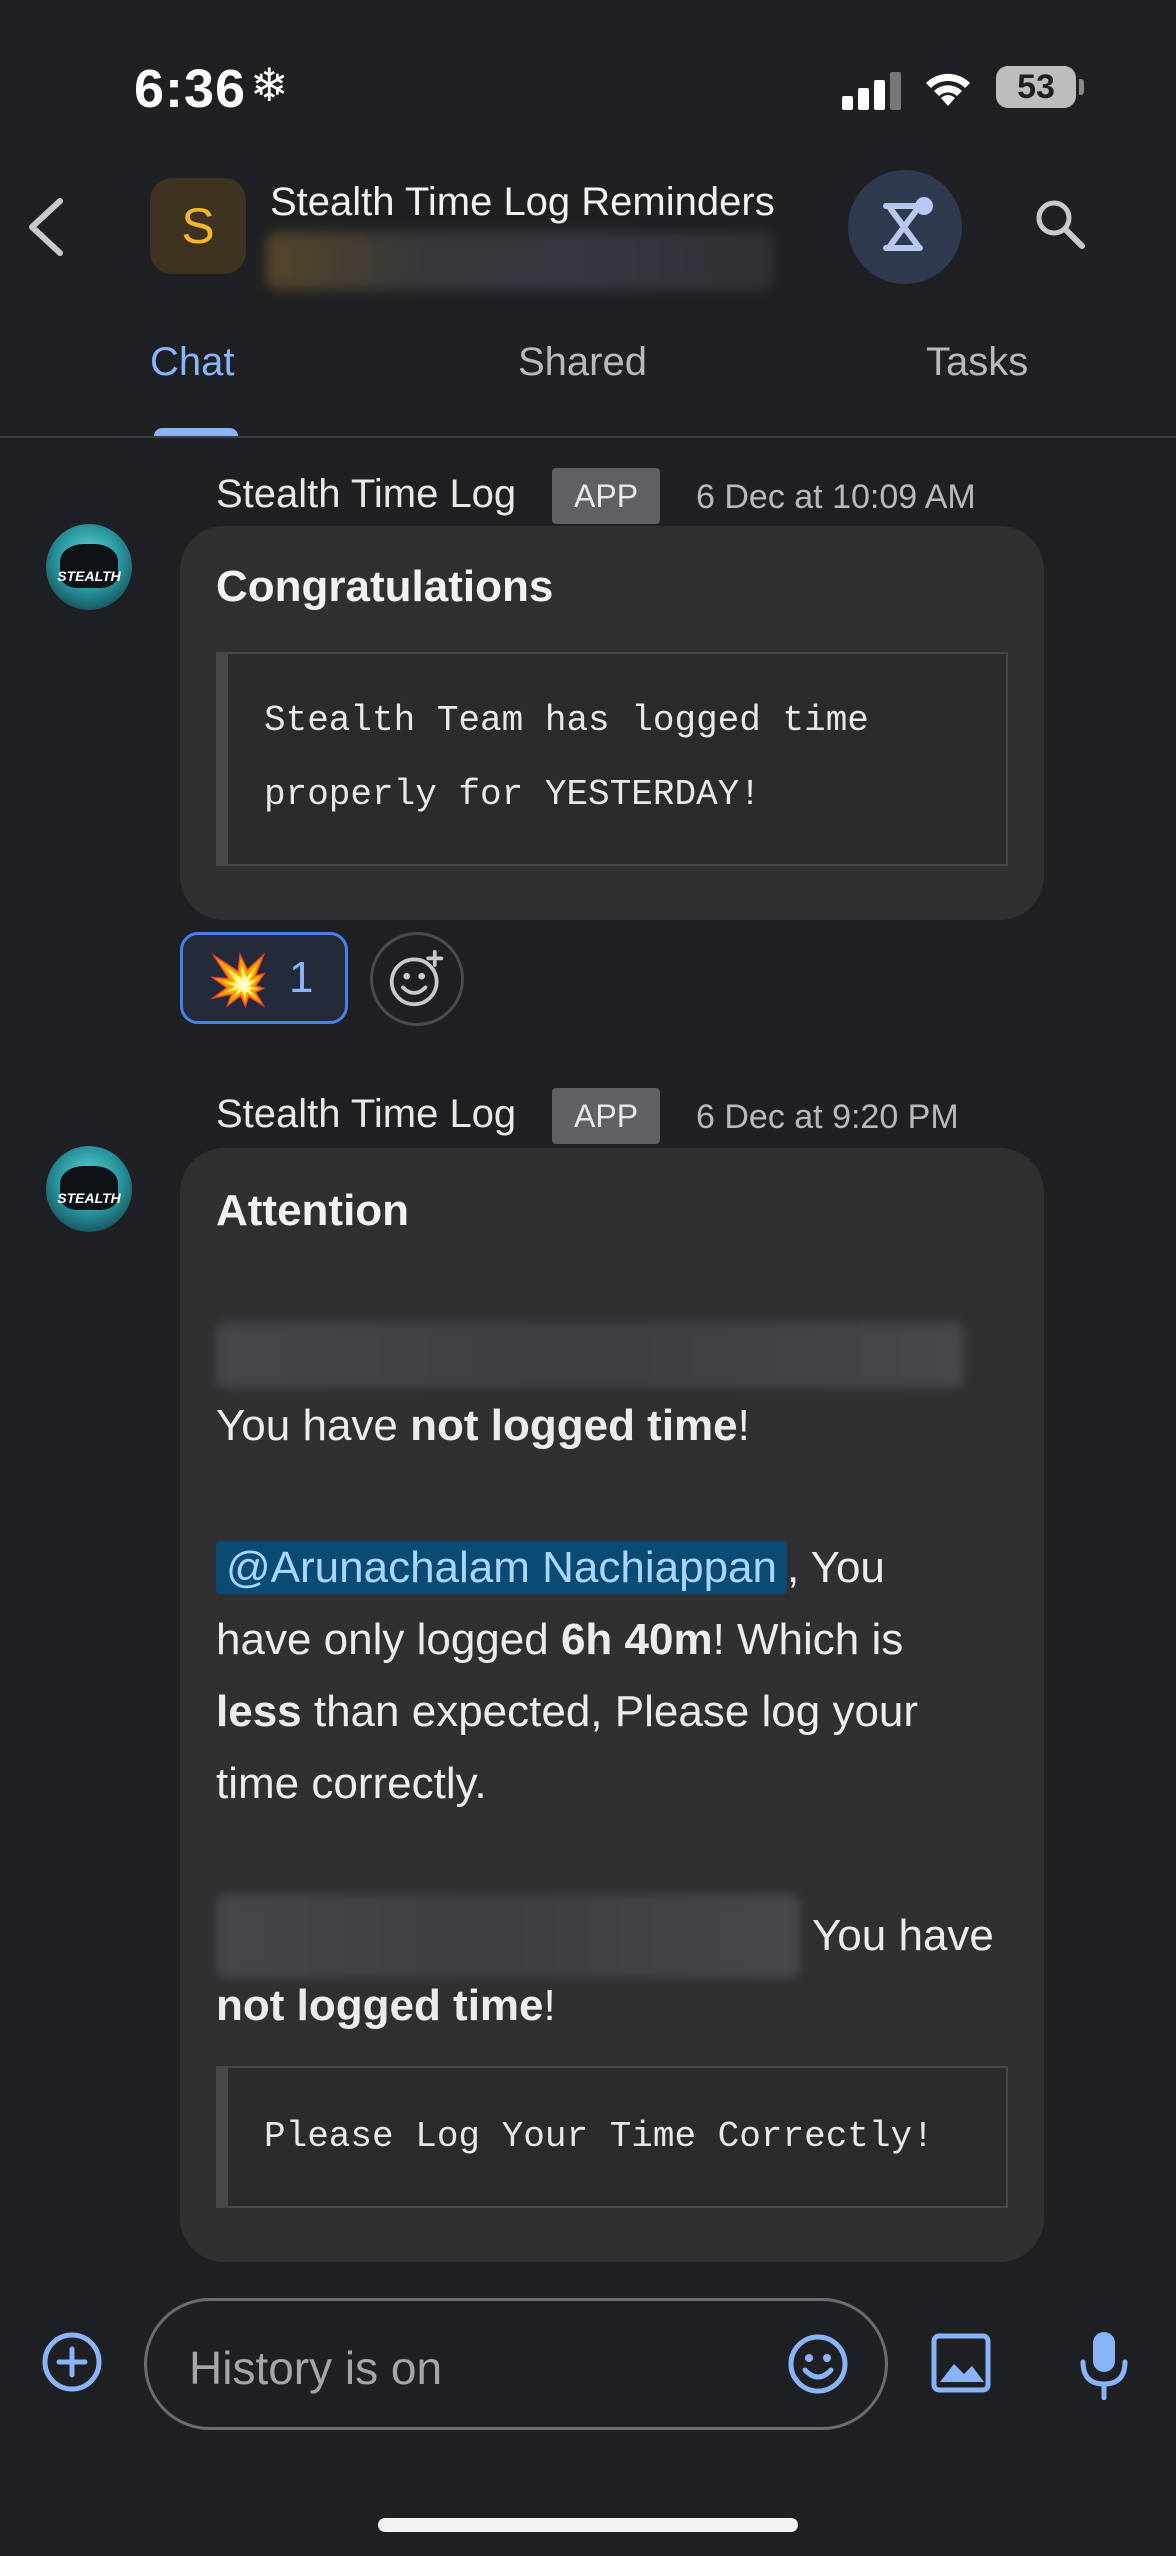 The image size is (1176, 2556). I want to click on image-icon, so click(961, 2363).